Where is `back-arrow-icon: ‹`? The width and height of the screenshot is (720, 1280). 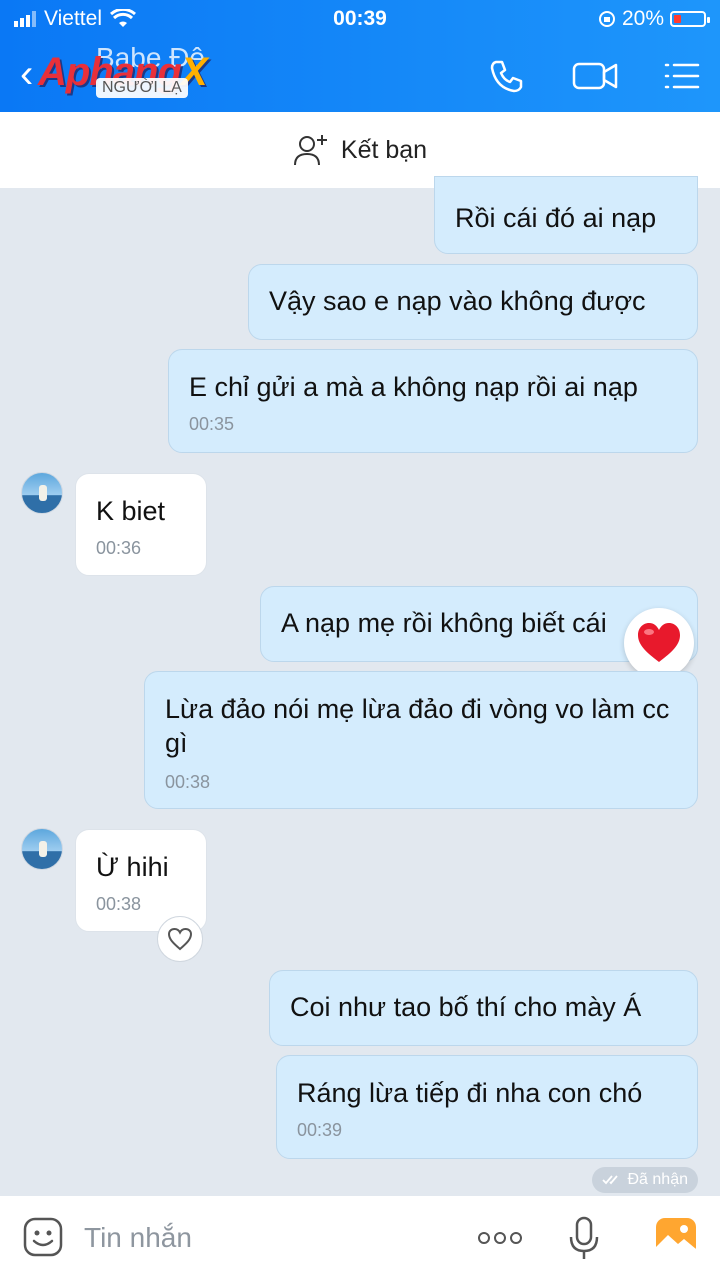 back-arrow-icon: ‹ is located at coordinates (26, 74).